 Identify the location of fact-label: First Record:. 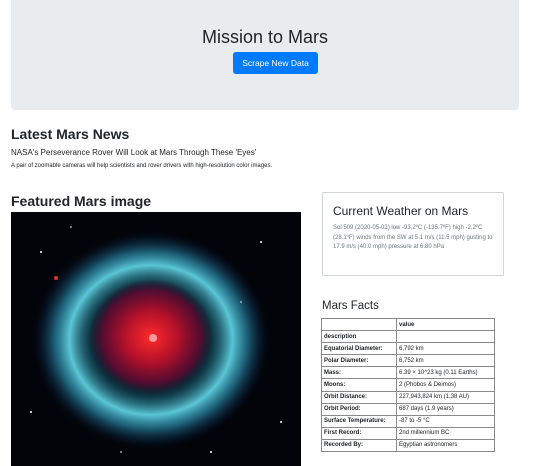
(359, 433).